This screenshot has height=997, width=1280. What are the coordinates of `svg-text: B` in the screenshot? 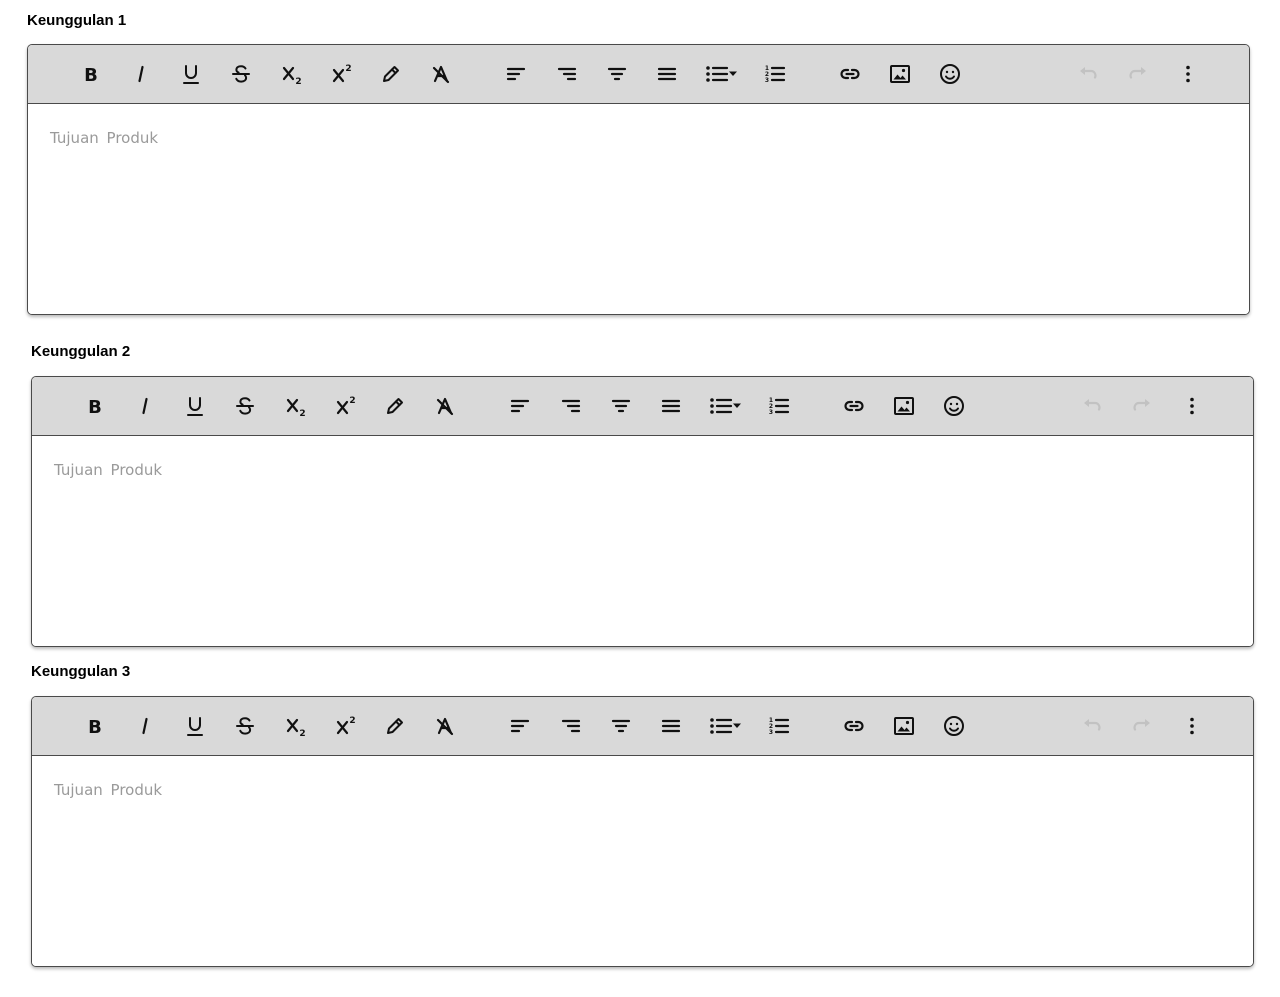 It's located at (95, 727).